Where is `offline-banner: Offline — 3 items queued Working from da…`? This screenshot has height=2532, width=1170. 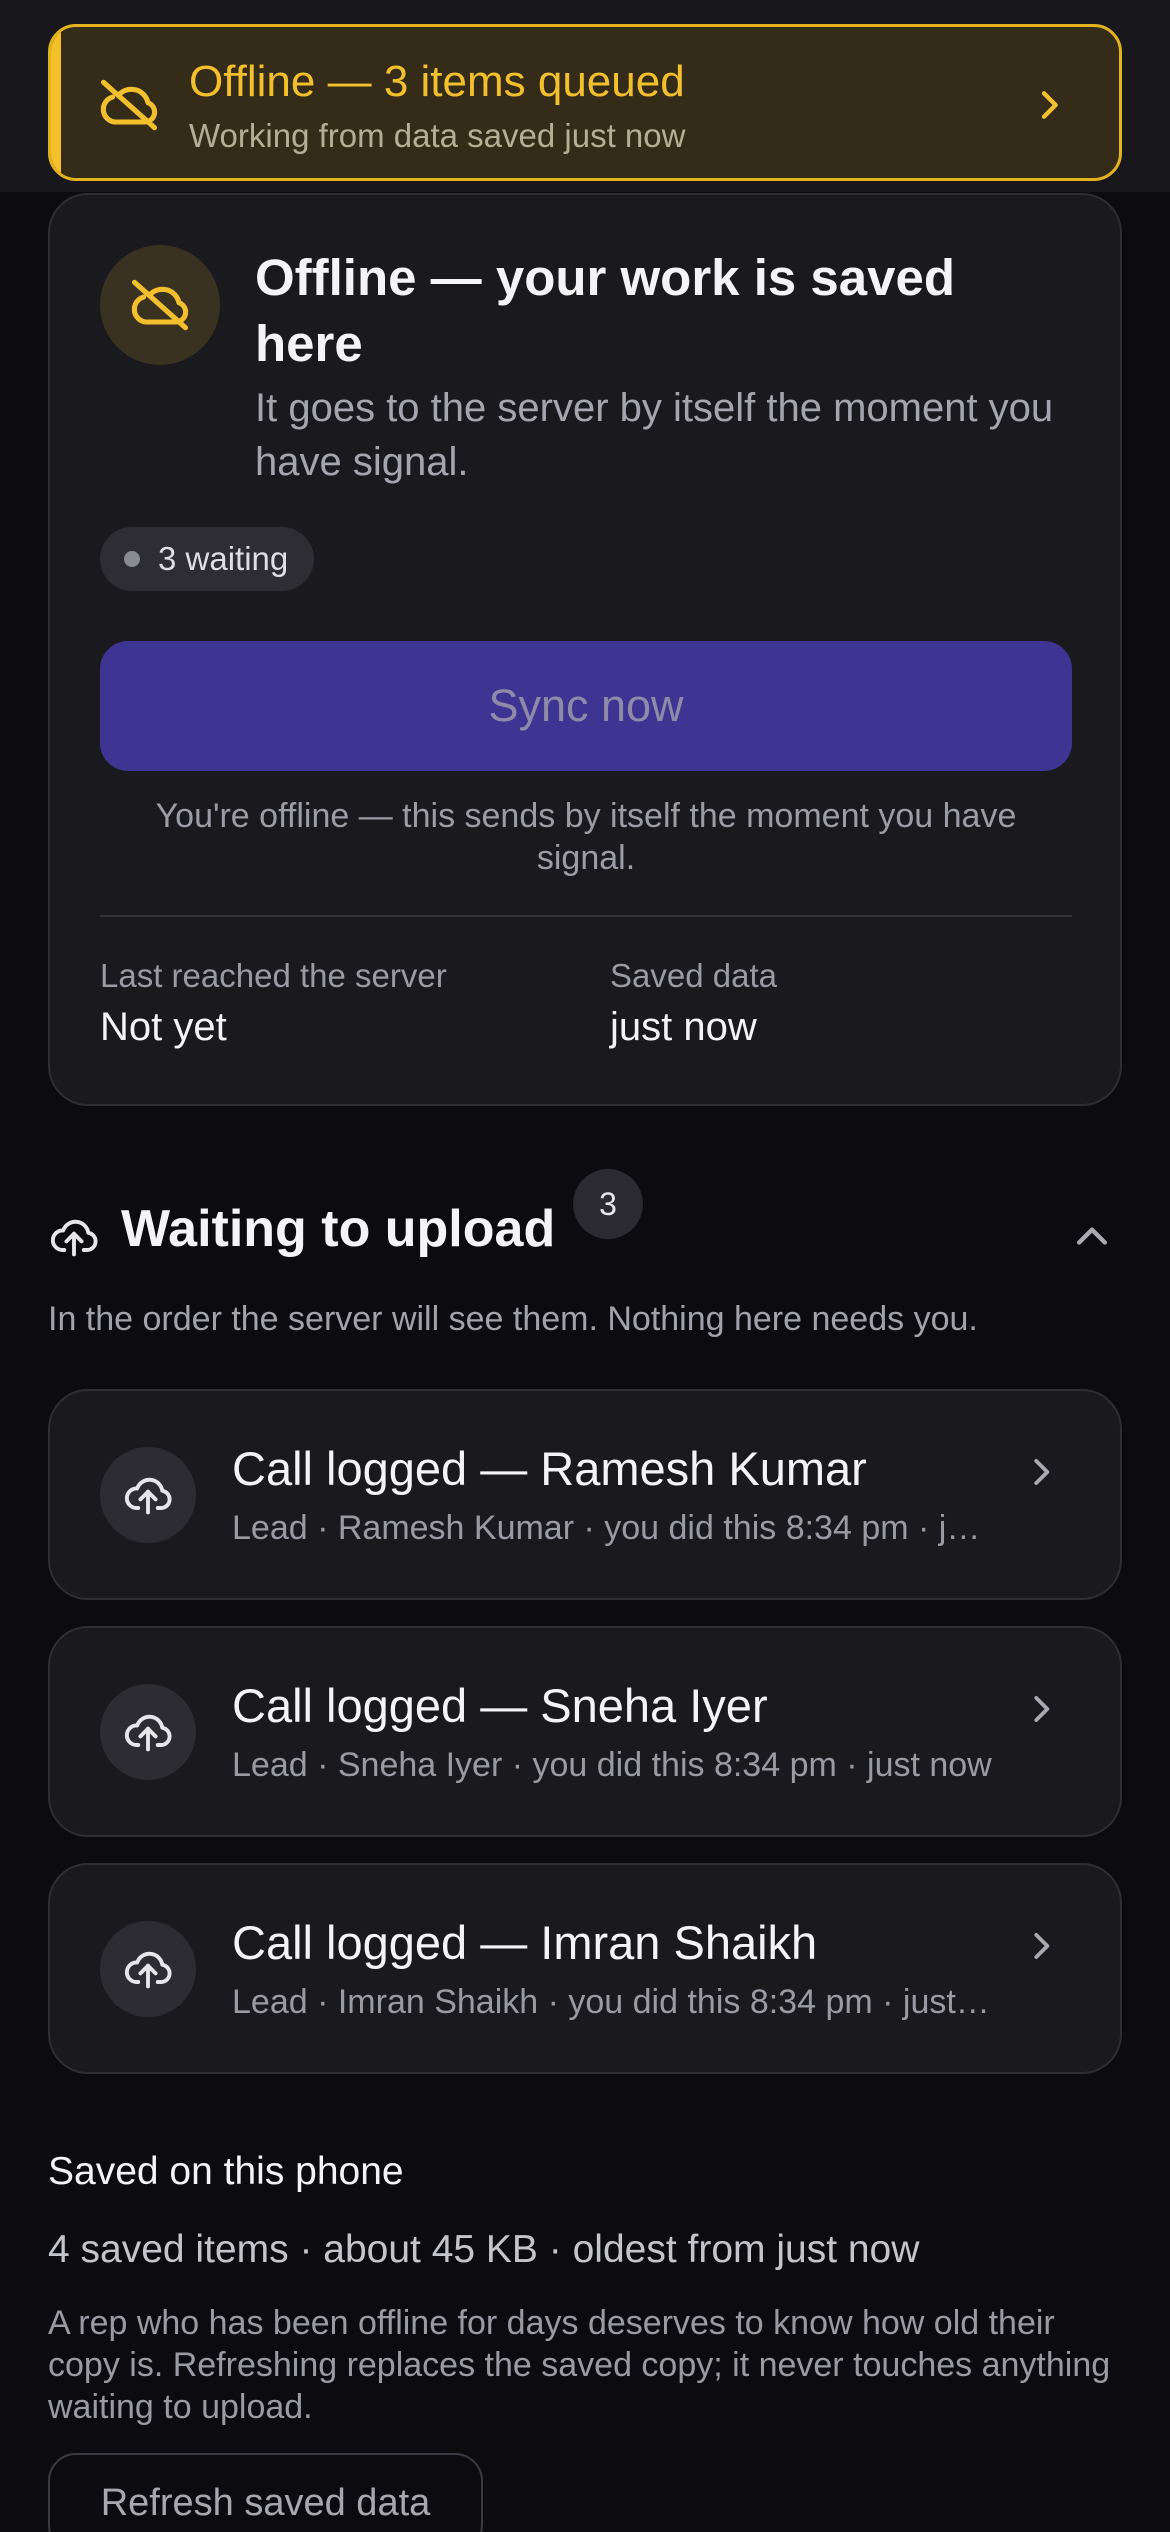 offline-banner: Offline — 3 items queued Working from da… is located at coordinates (585, 102).